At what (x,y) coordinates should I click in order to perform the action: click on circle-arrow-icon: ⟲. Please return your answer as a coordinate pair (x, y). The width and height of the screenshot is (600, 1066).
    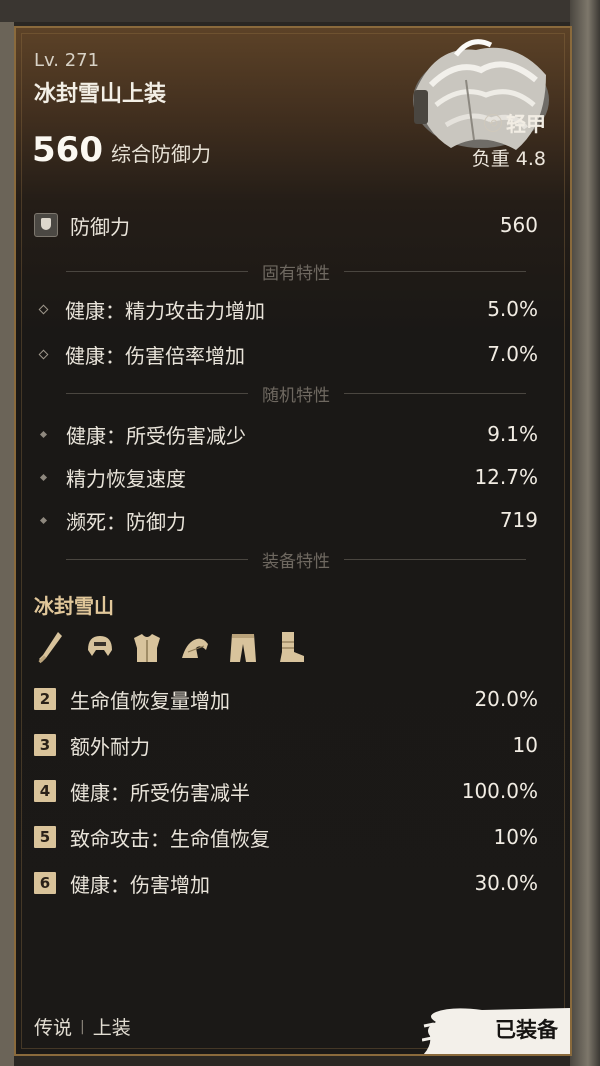
    Looking at the image, I should click on (493, 122).